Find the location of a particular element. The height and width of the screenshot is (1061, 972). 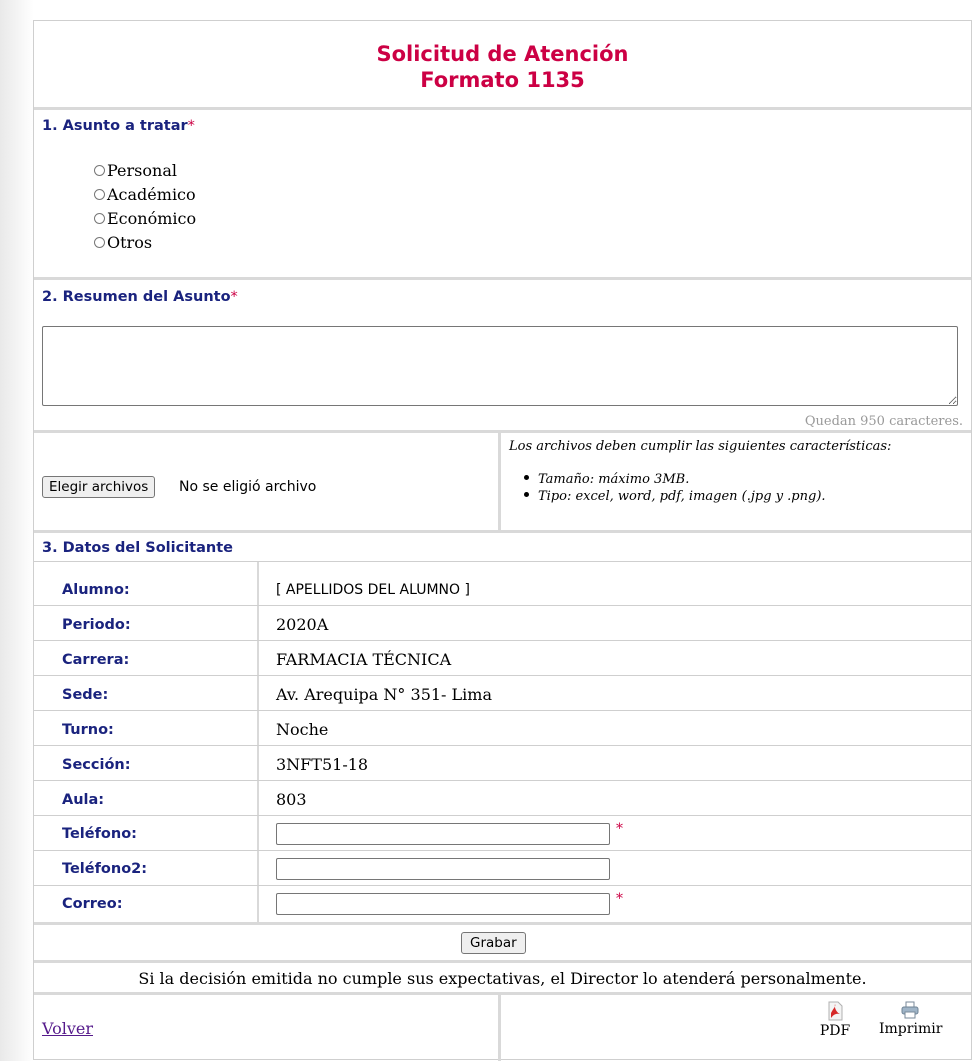

row-telefono2: Teléfono2: is located at coordinates (502, 869).